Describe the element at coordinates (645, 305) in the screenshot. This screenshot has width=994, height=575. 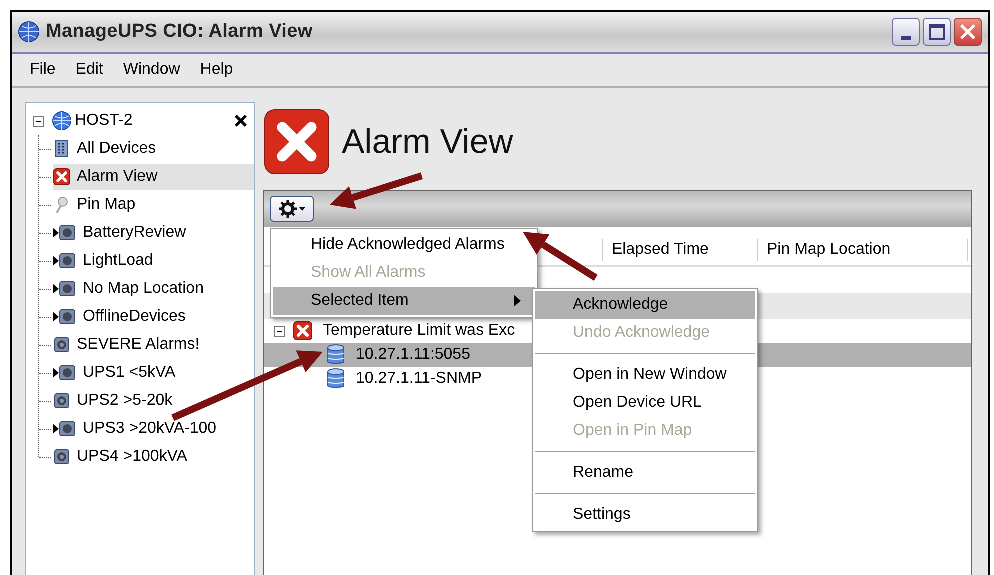
I see `menu-item: Acknowledge` at that location.